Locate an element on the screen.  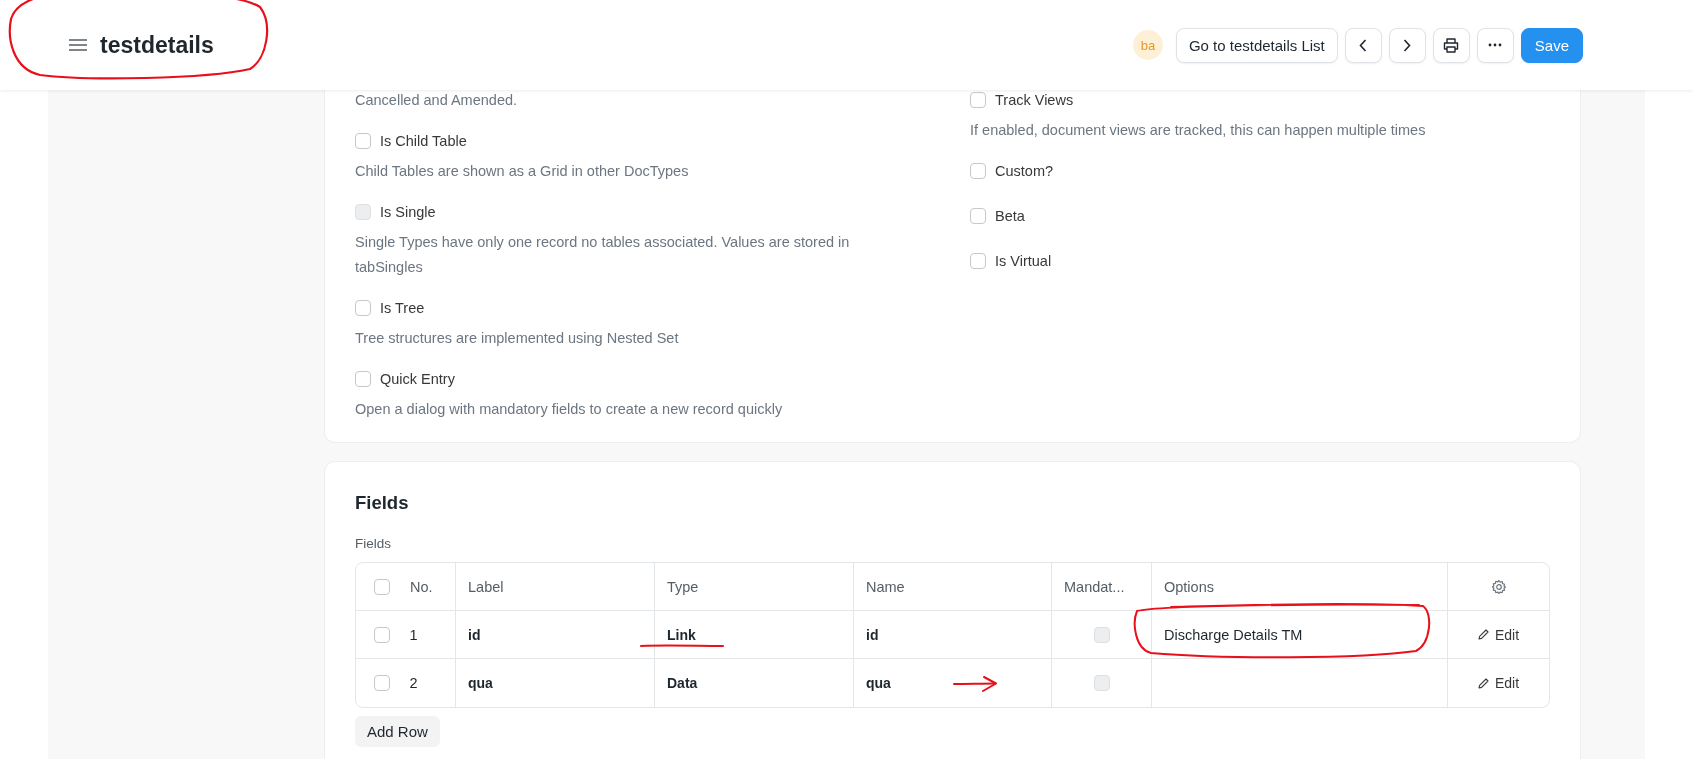
checkbox-label: Beta is located at coordinates (1010, 216).